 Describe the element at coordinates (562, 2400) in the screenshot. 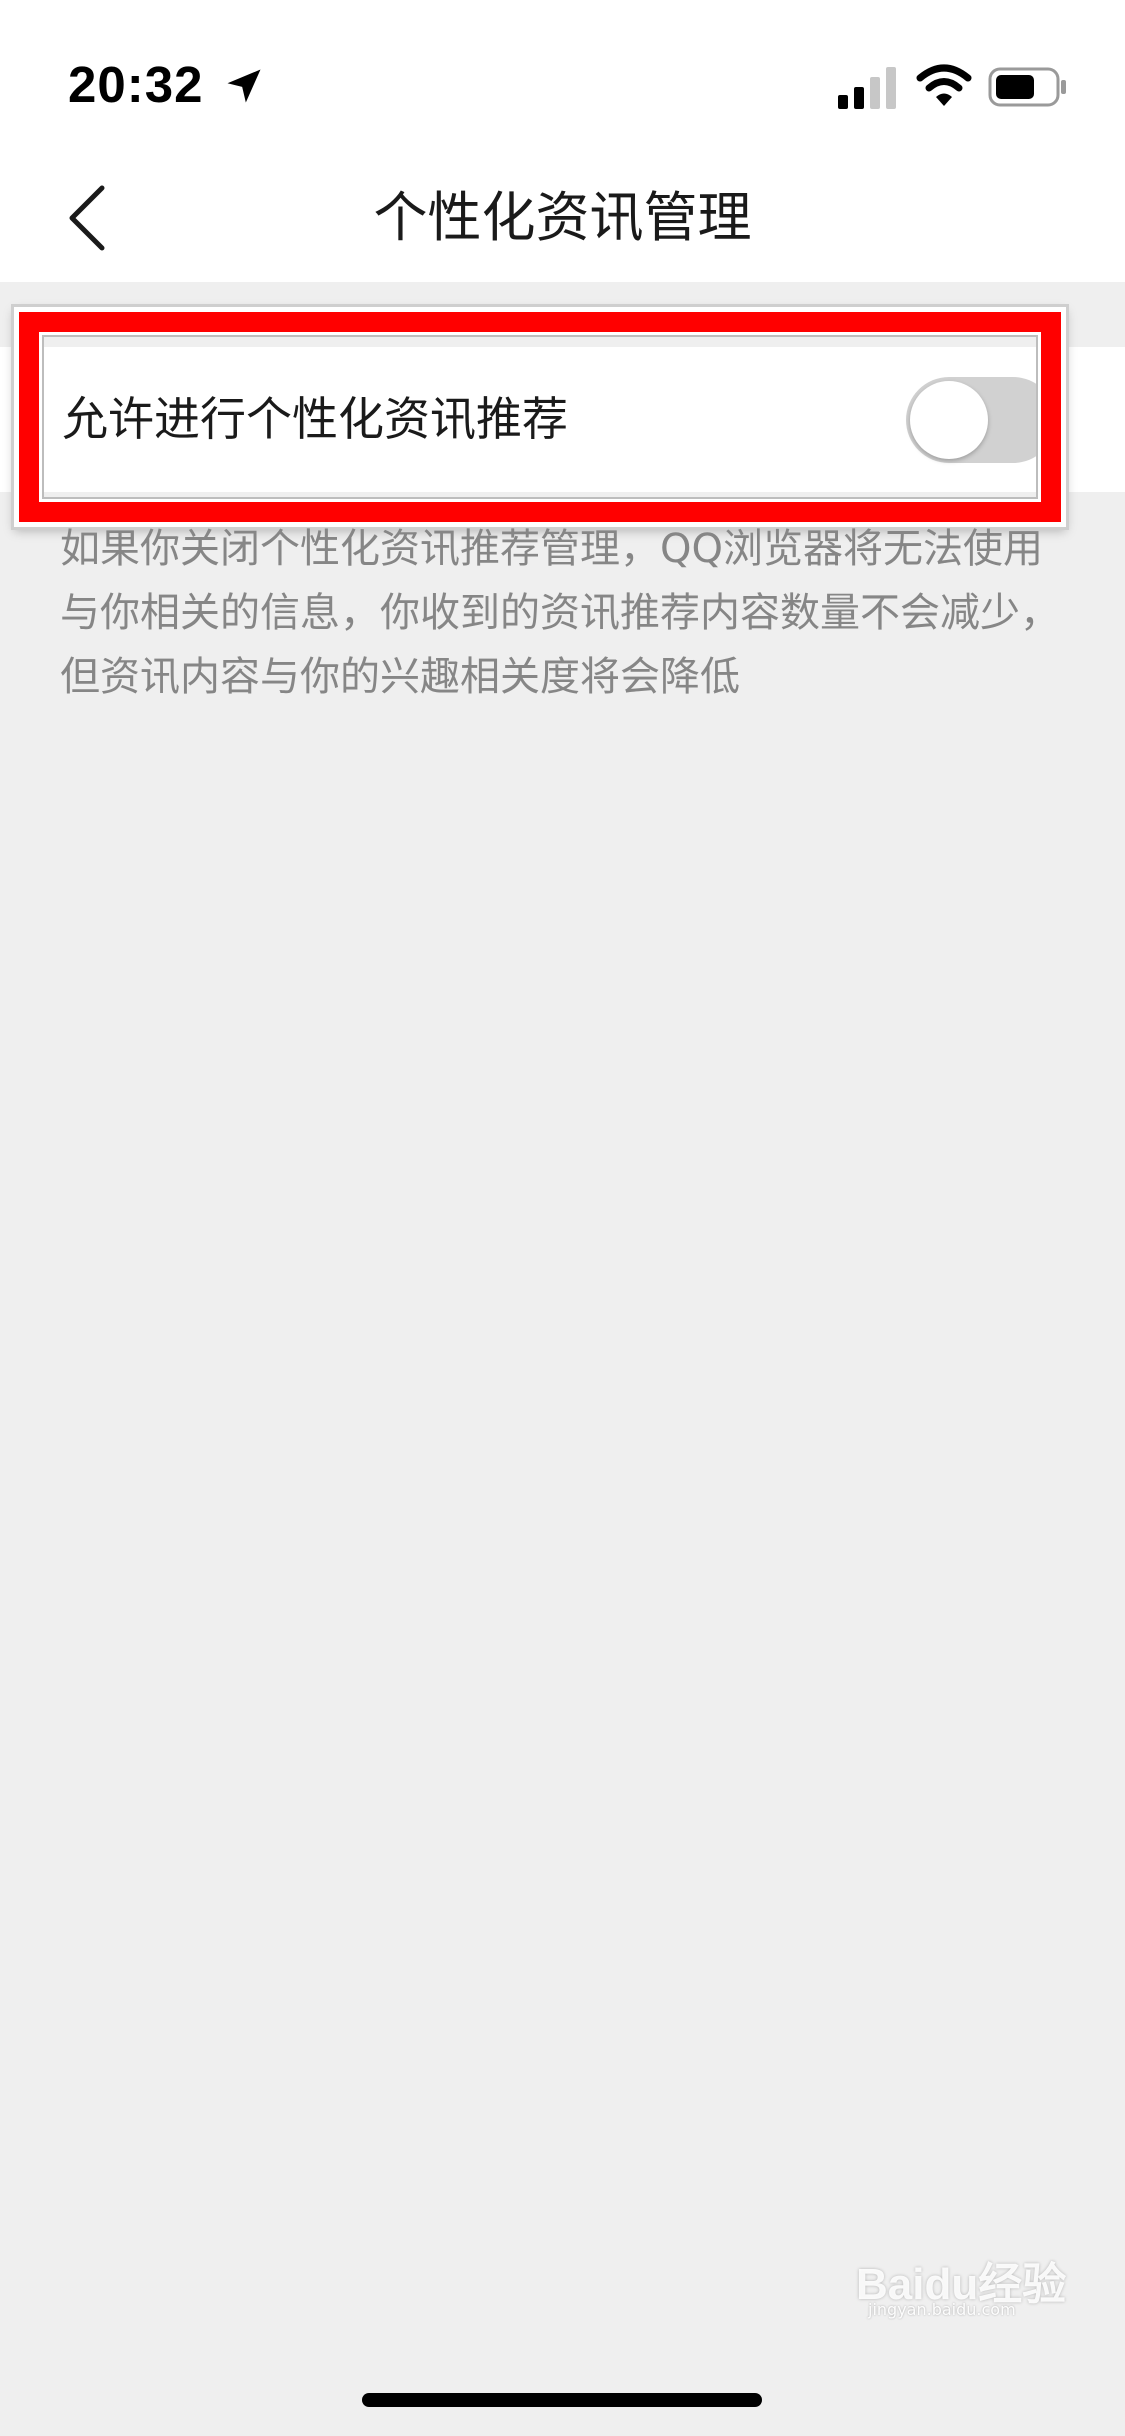

I see `home-indicator` at that location.